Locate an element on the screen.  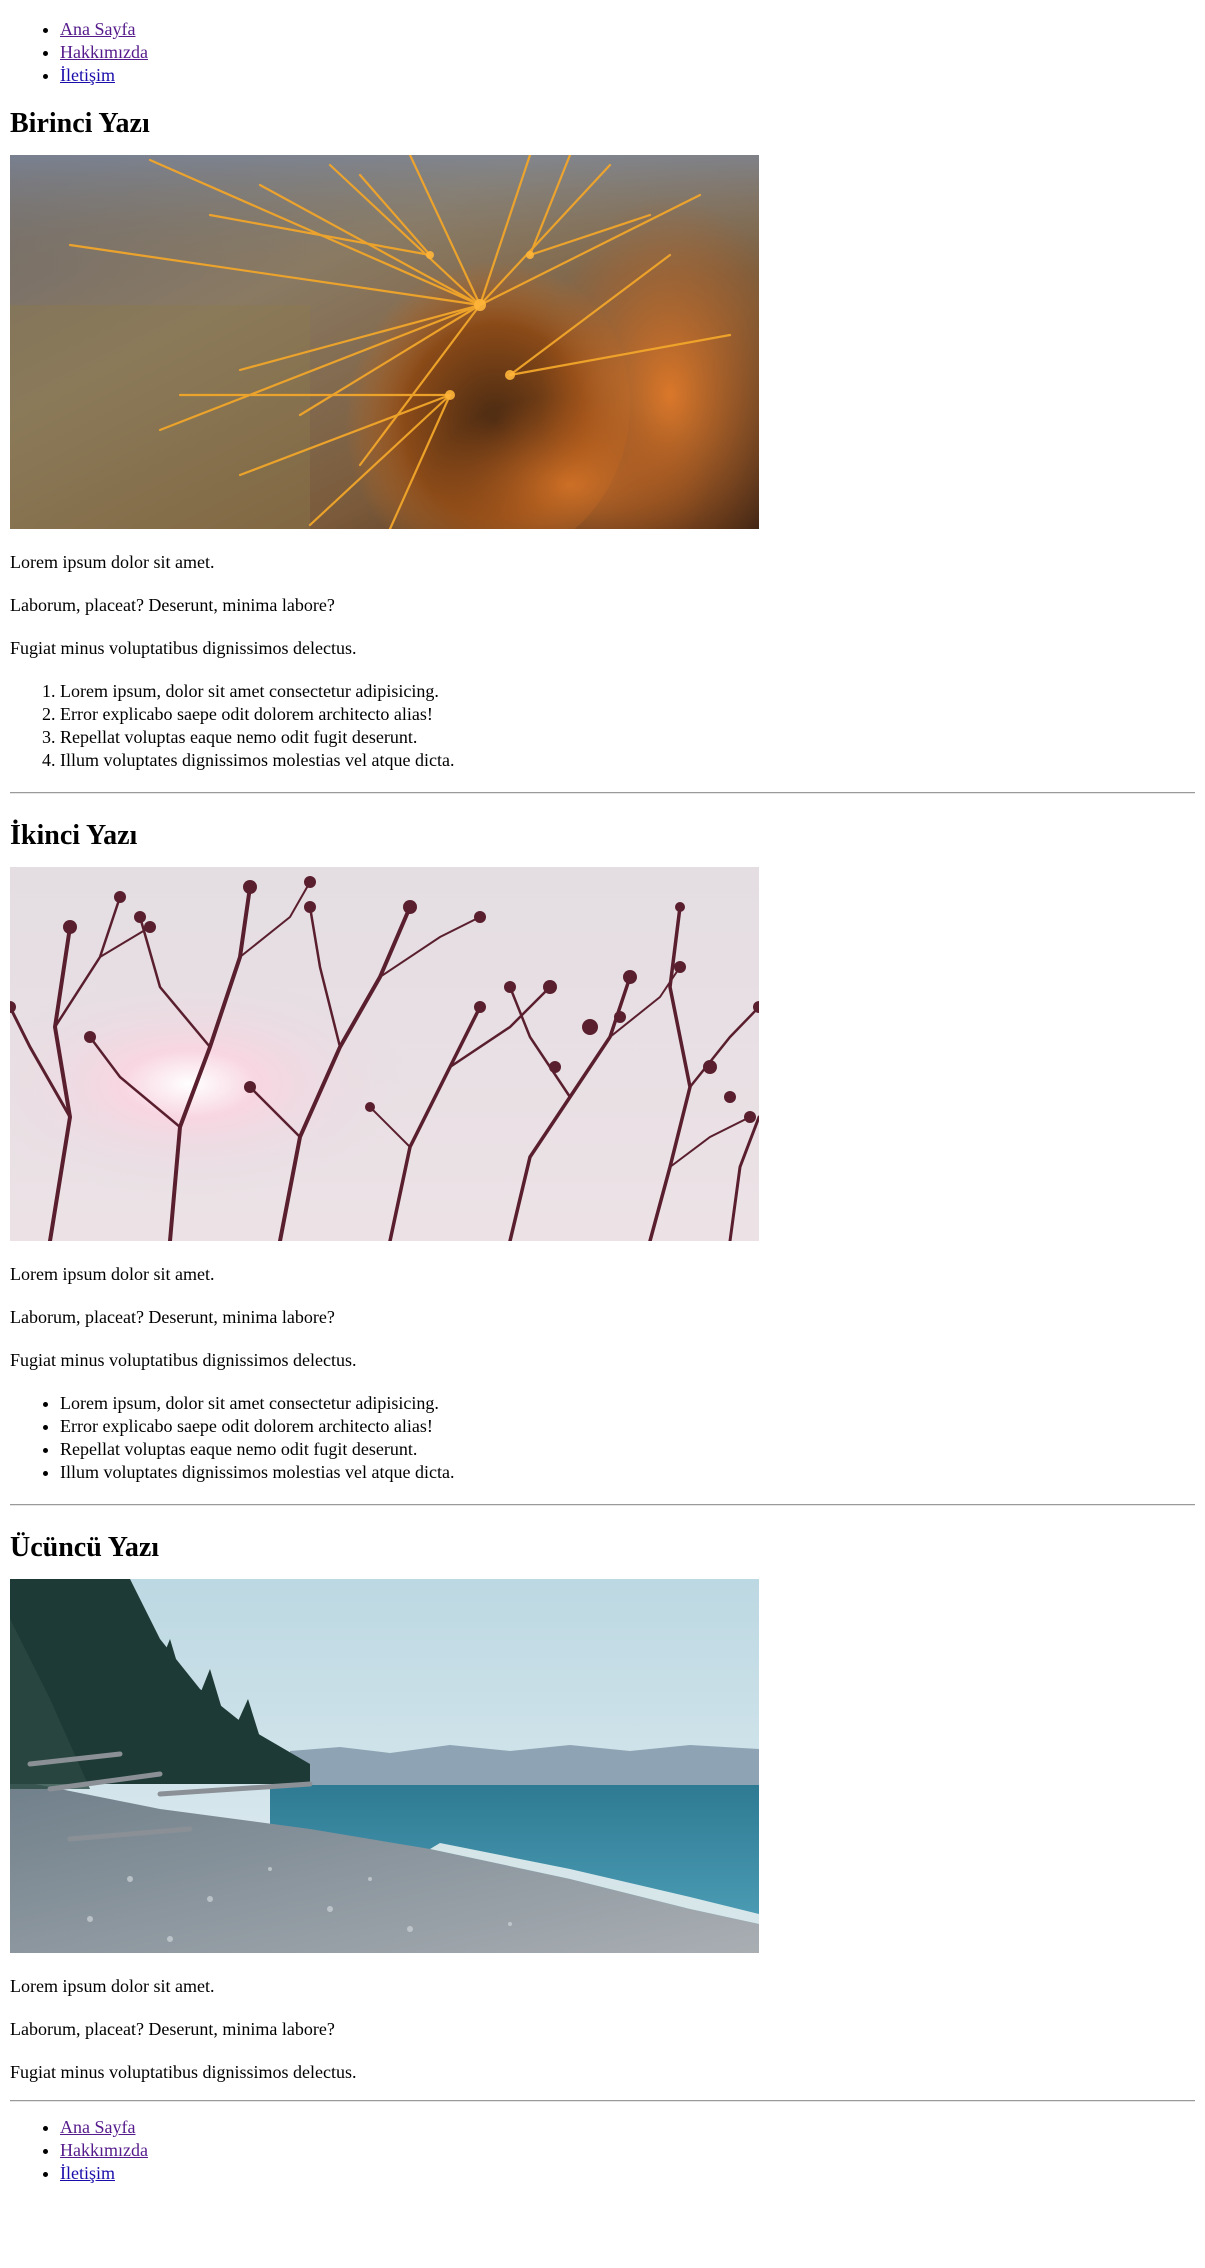
nav-item-contact: İletişim is located at coordinates (627, 75).